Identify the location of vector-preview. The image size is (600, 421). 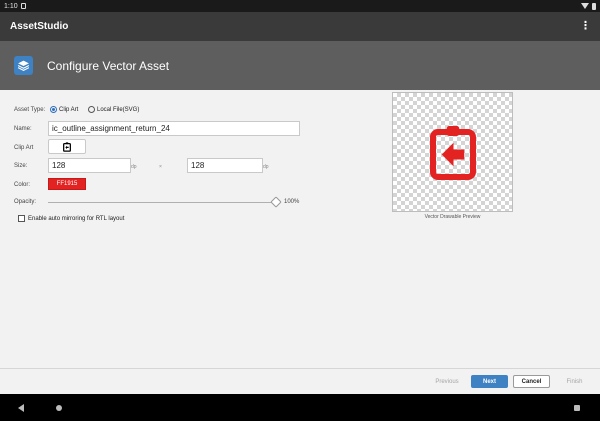
(452, 152).